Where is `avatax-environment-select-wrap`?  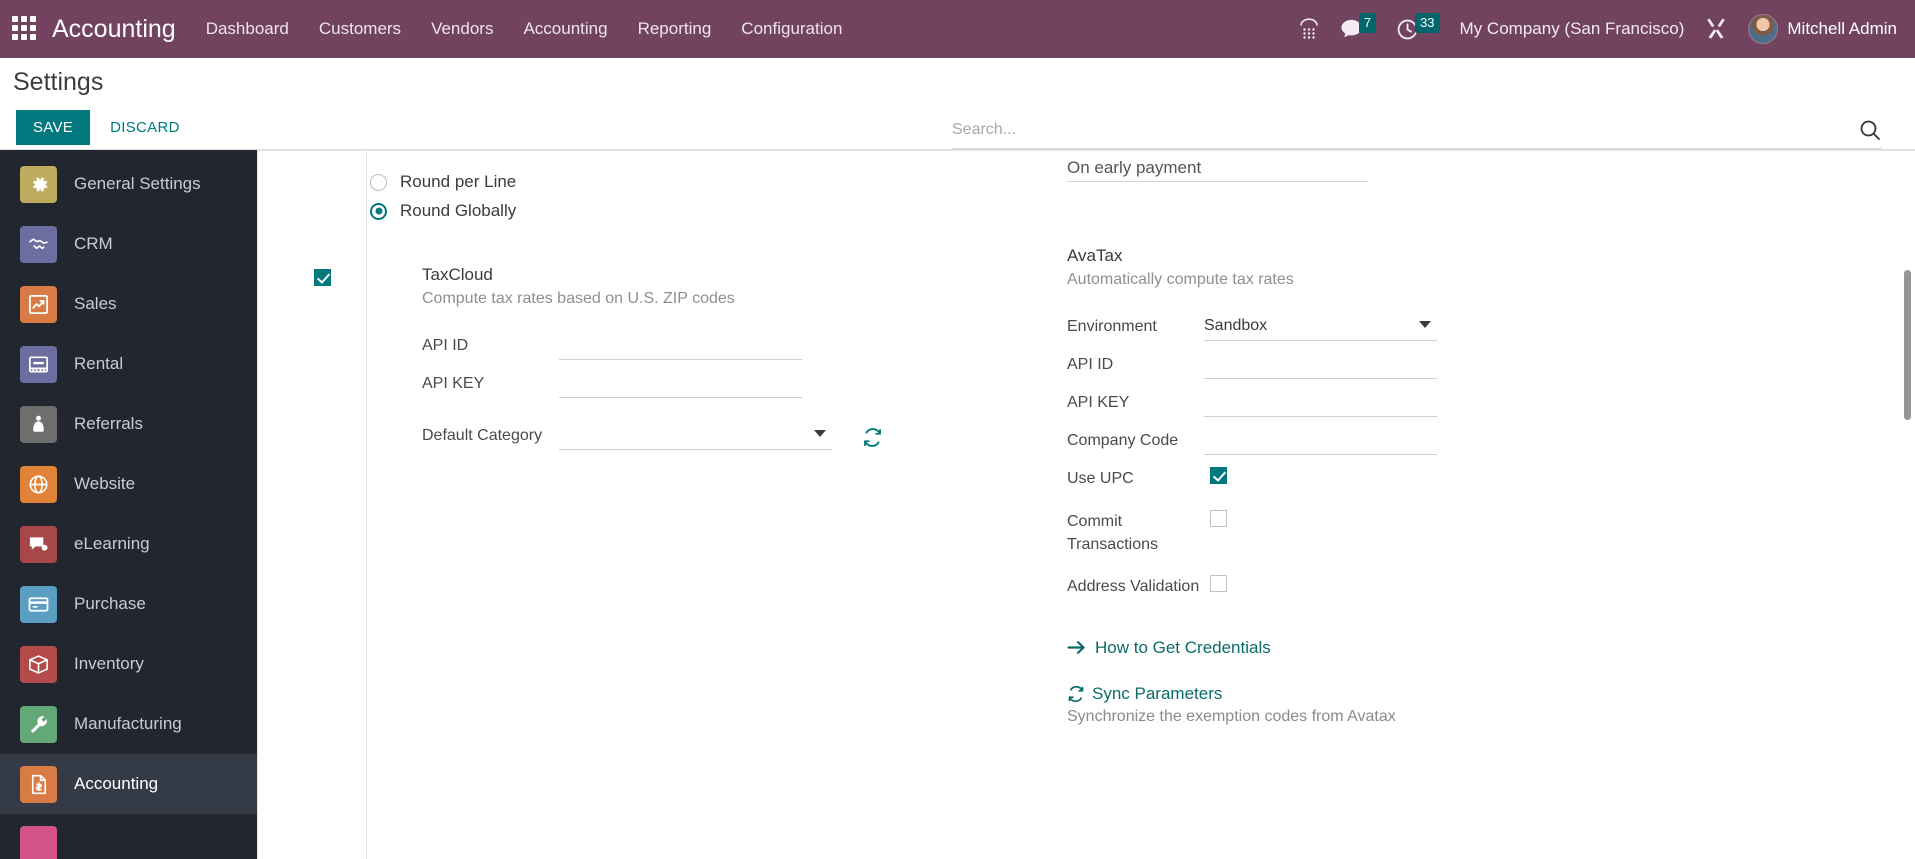 avatax-environment-select-wrap is located at coordinates (1320, 328).